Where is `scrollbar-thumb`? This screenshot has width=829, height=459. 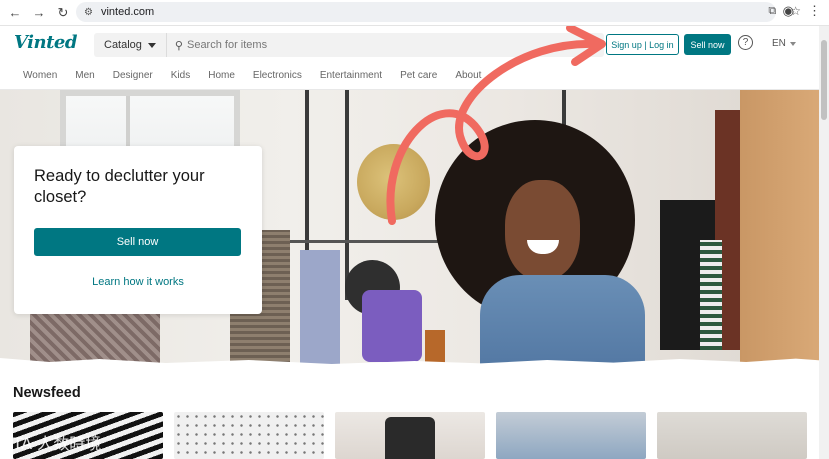
scrollbar-thumb is located at coordinates (824, 80).